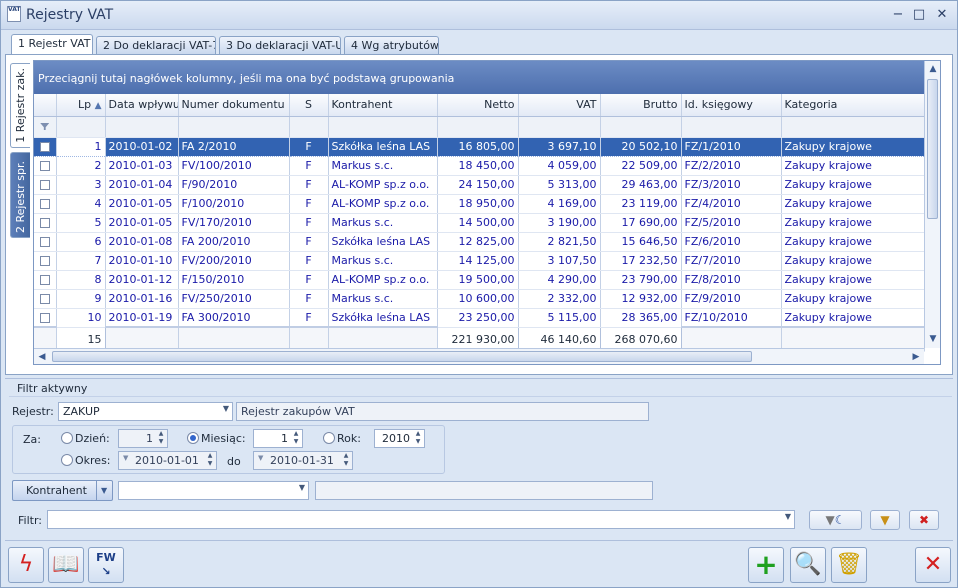 Image resolution: width=958 pixels, height=588 pixels. I want to click on apply-filter-button: ▼☾, so click(835, 520).